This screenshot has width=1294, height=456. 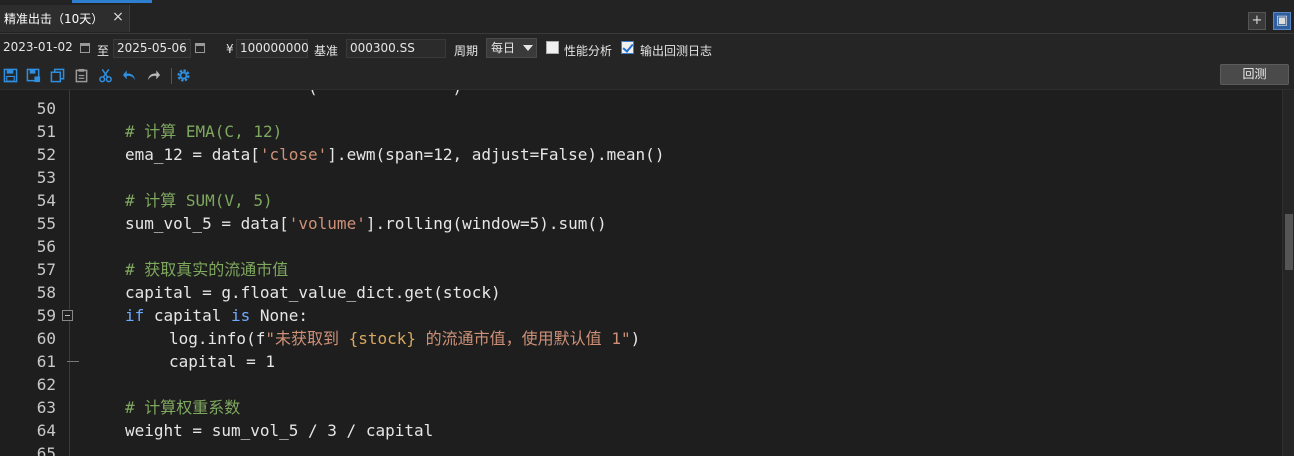 I want to click on tab-accent-bar, so click(x=112, y=1).